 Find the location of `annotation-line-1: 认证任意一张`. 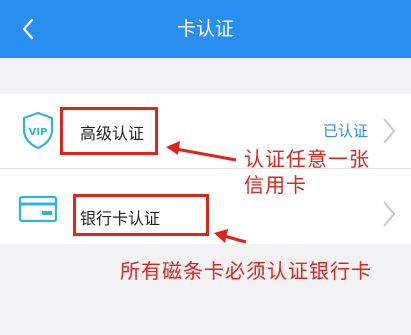

annotation-line-1: 认证任意一张 is located at coordinates (307, 159).